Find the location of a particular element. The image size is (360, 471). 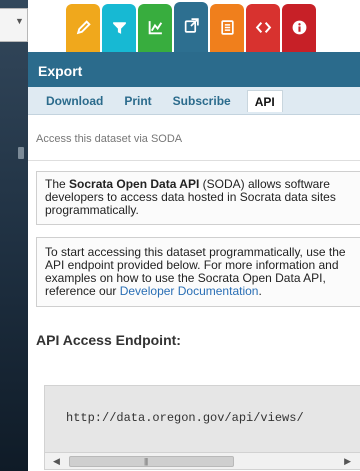

soda-text-bold: Socrata Open Data API is located at coordinates (134, 184).